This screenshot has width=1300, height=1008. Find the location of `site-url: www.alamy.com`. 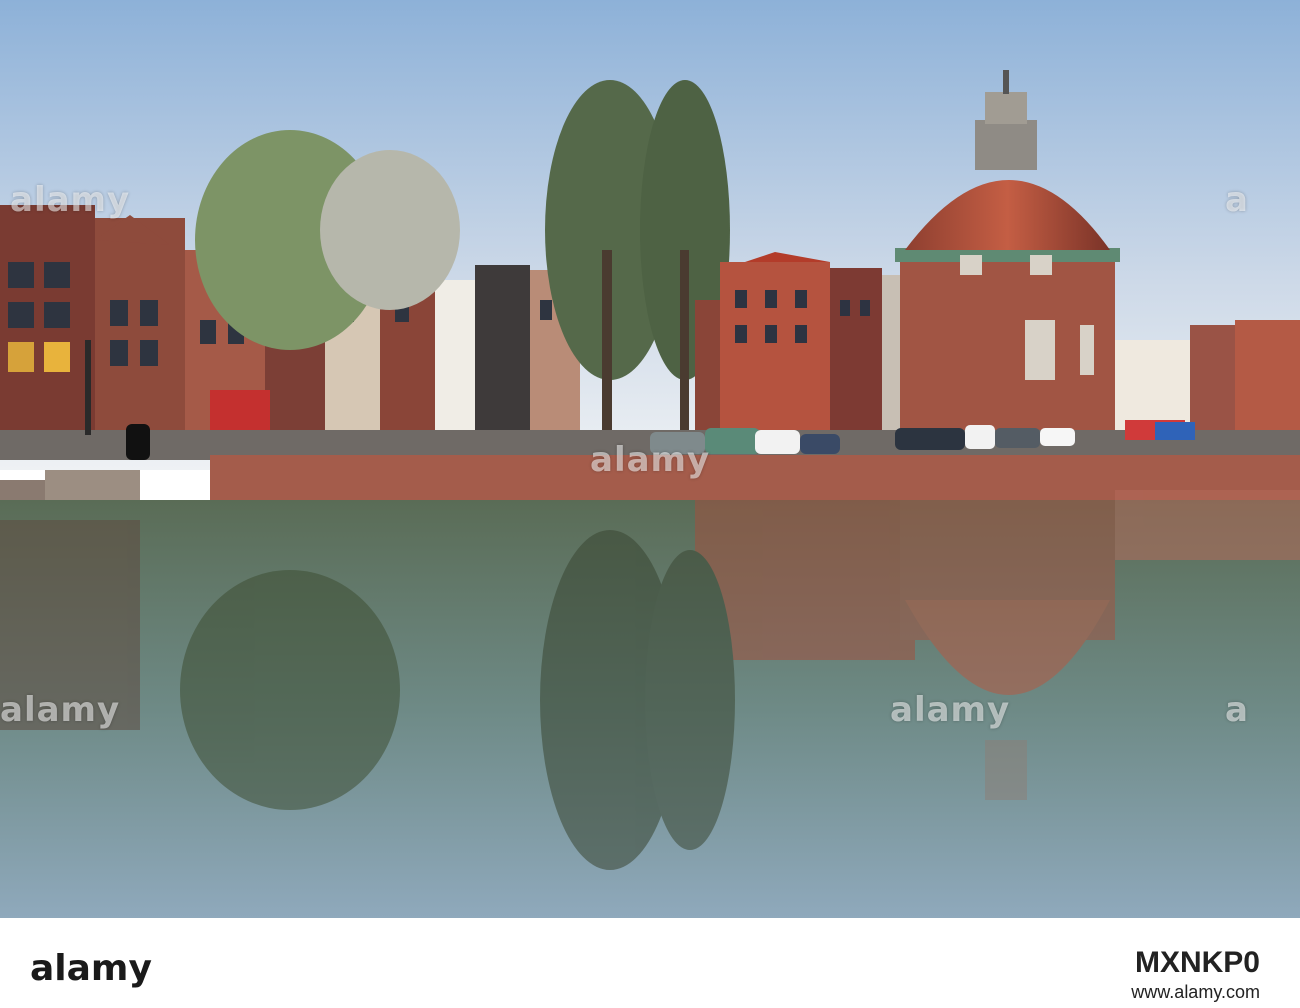

site-url: www.alamy.com is located at coordinates (1195, 992).